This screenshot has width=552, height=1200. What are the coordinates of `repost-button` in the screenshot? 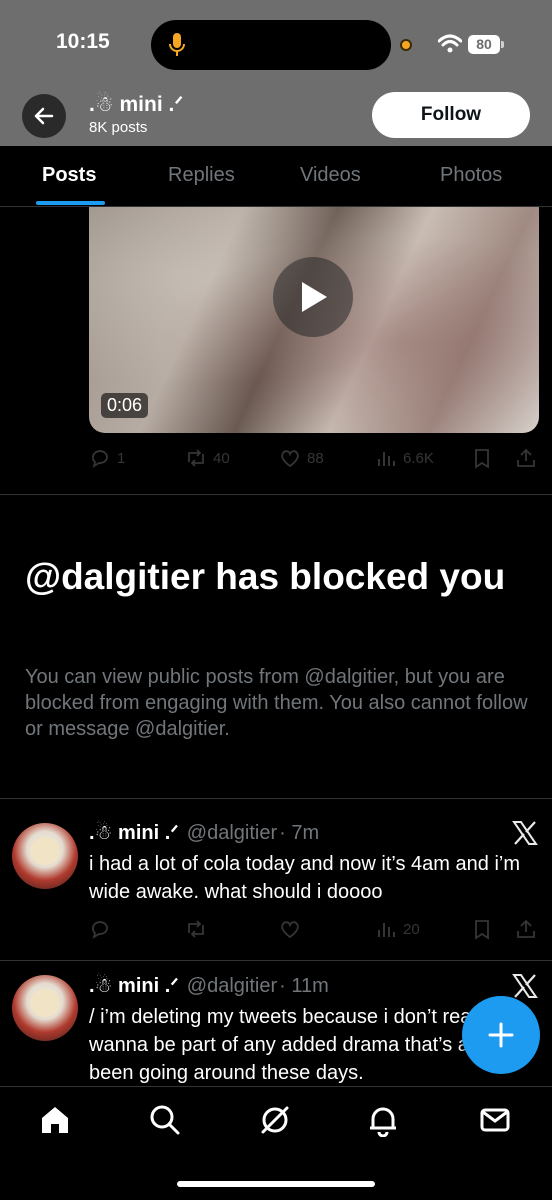 It's located at (196, 929).